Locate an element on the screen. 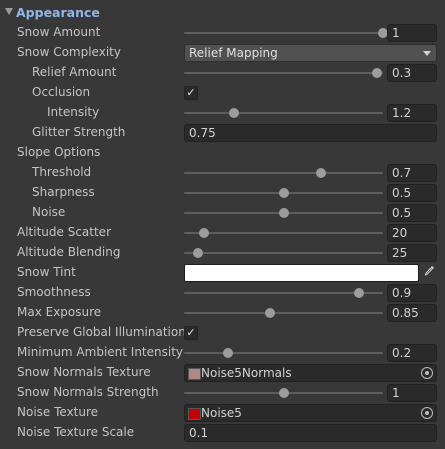 The height and width of the screenshot is (449, 445). field-label: Snow Complexity is located at coordinates (69, 52).